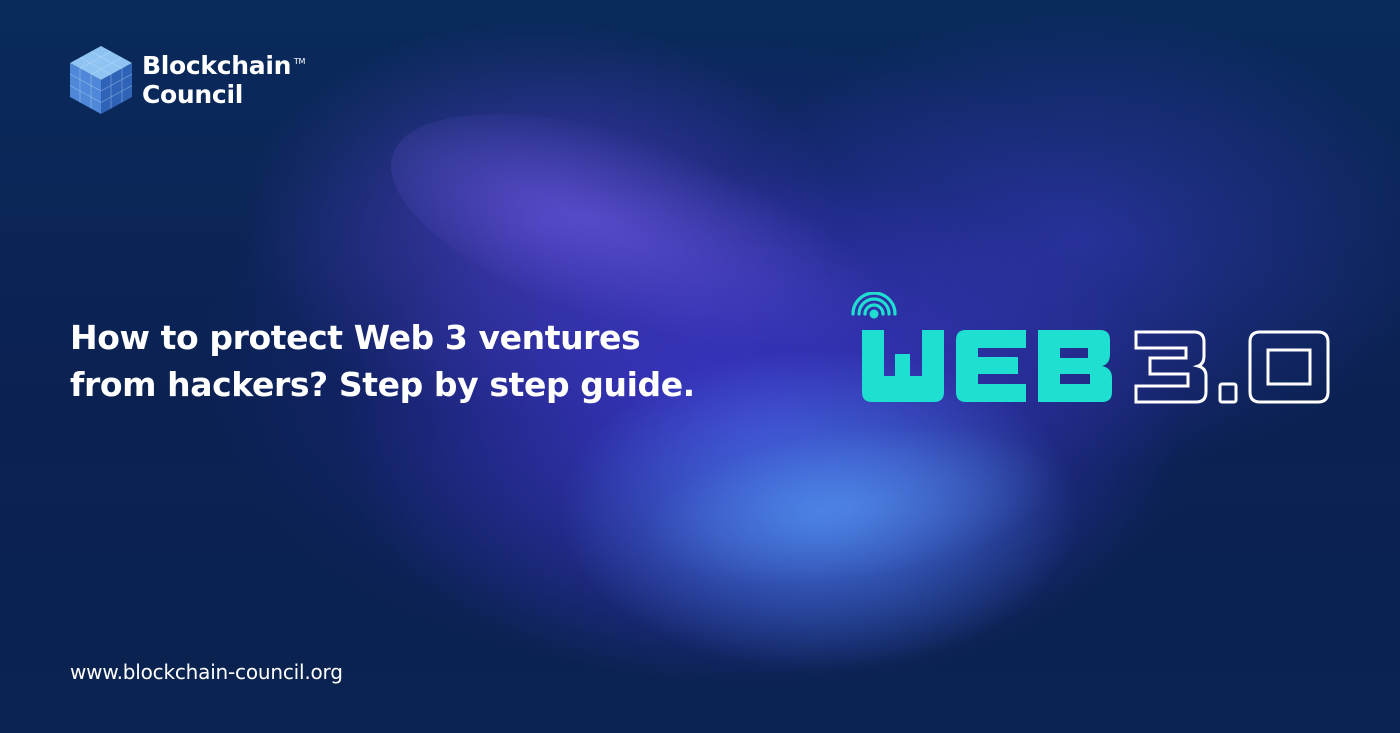  I want to click on website-url: www.blockchain-council.org, so click(206, 672).